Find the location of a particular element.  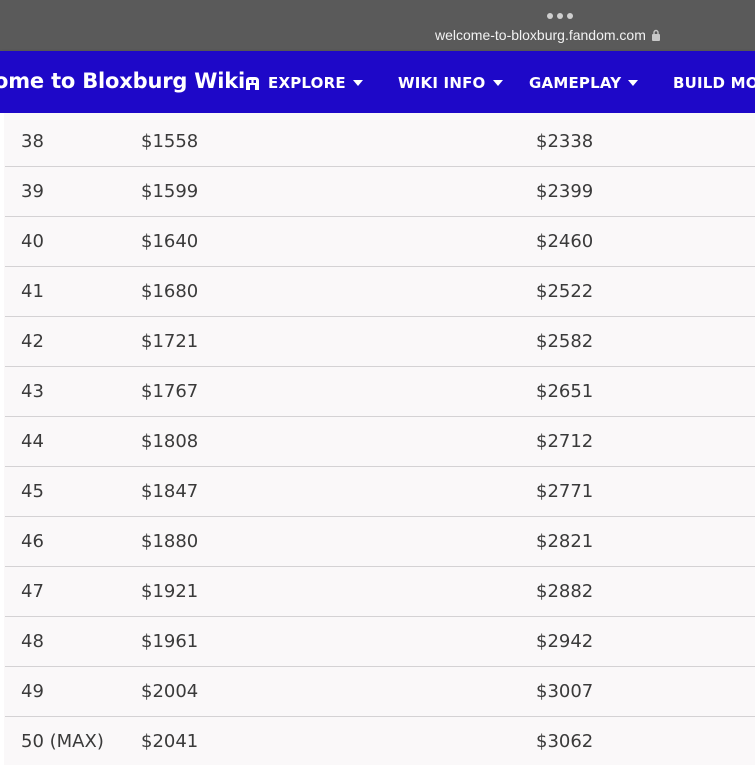

level-cell: 42 is located at coordinates (32, 341).